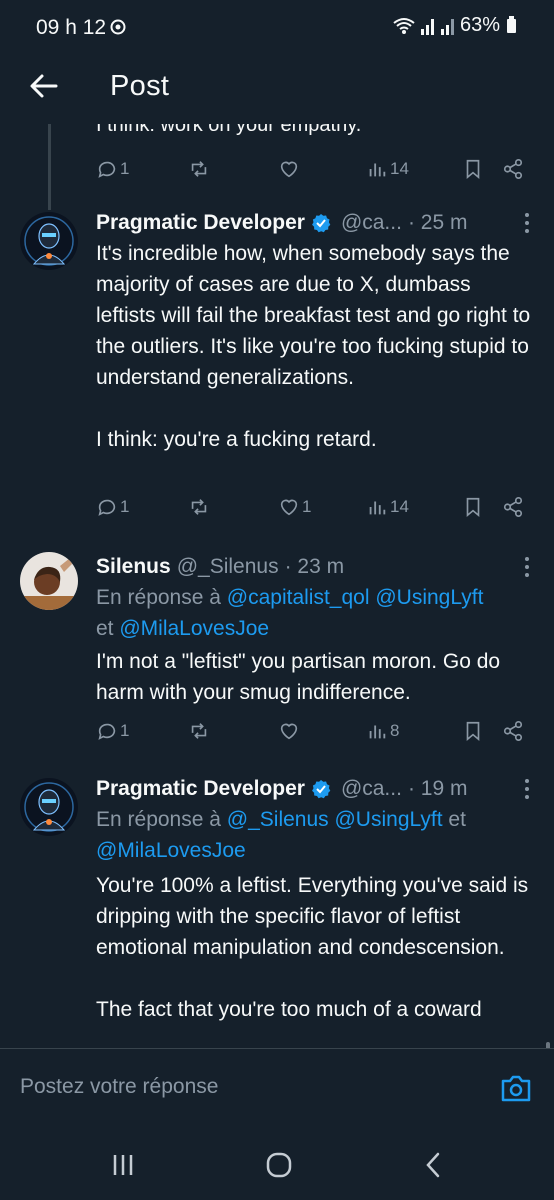  Describe the element at coordinates (119, 1087) in the screenshot. I see `reply-input: Postez votre réponse` at that location.